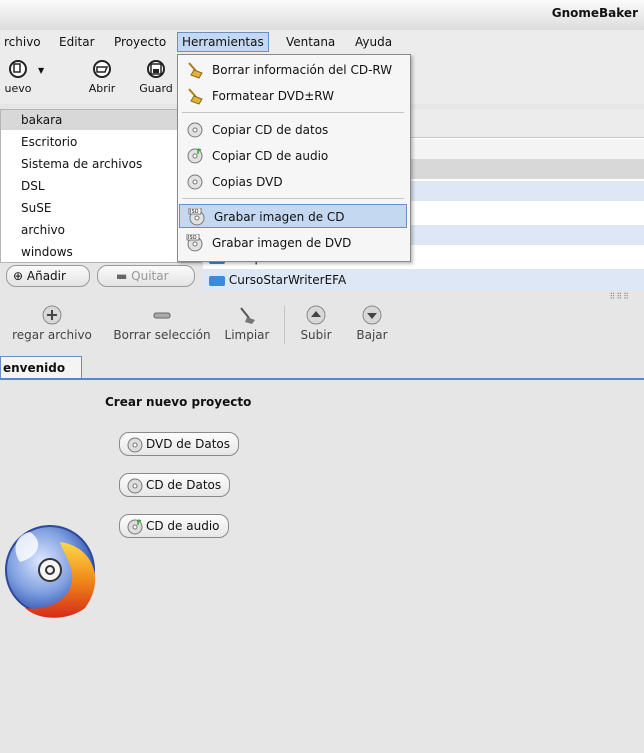 This screenshot has width=644, height=753. I want to click on menu-item-burn-cd-image: ISO Grabar imagen de CD, so click(293, 216).